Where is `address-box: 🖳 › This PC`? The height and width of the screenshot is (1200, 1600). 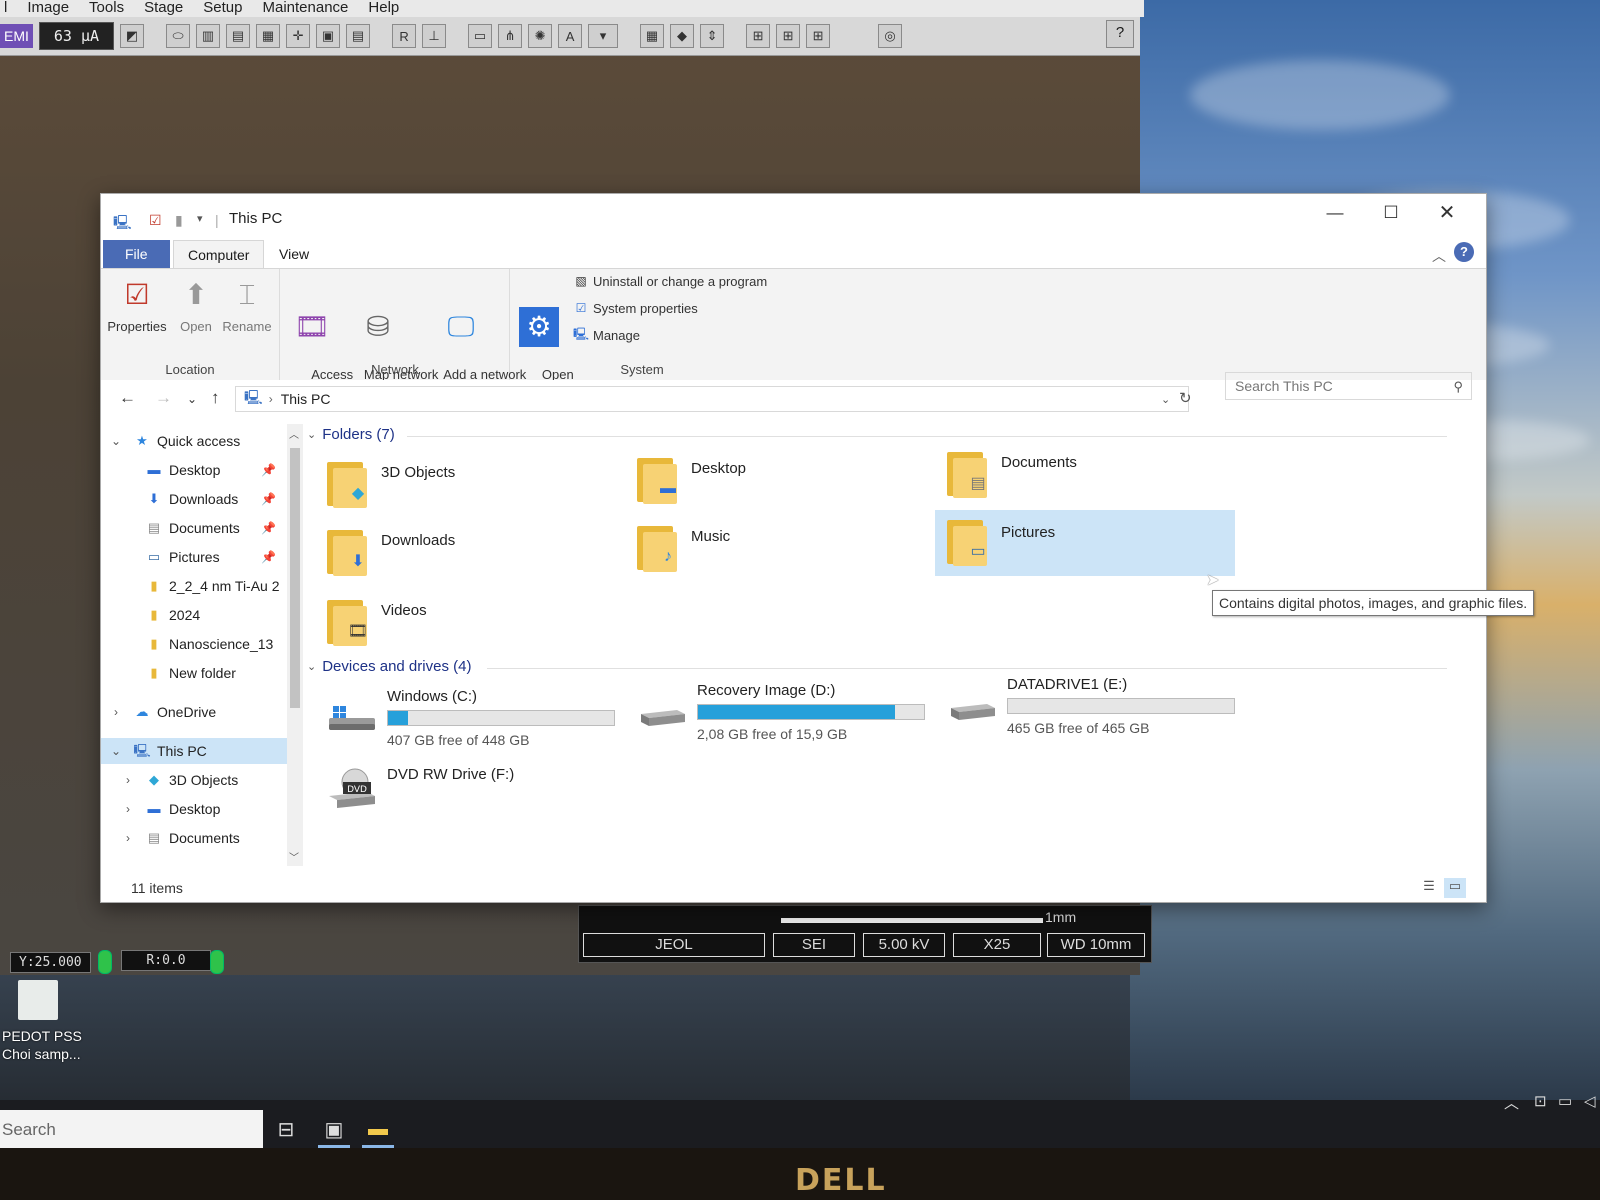 address-box: 🖳 › This PC is located at coordinates (712, 399).